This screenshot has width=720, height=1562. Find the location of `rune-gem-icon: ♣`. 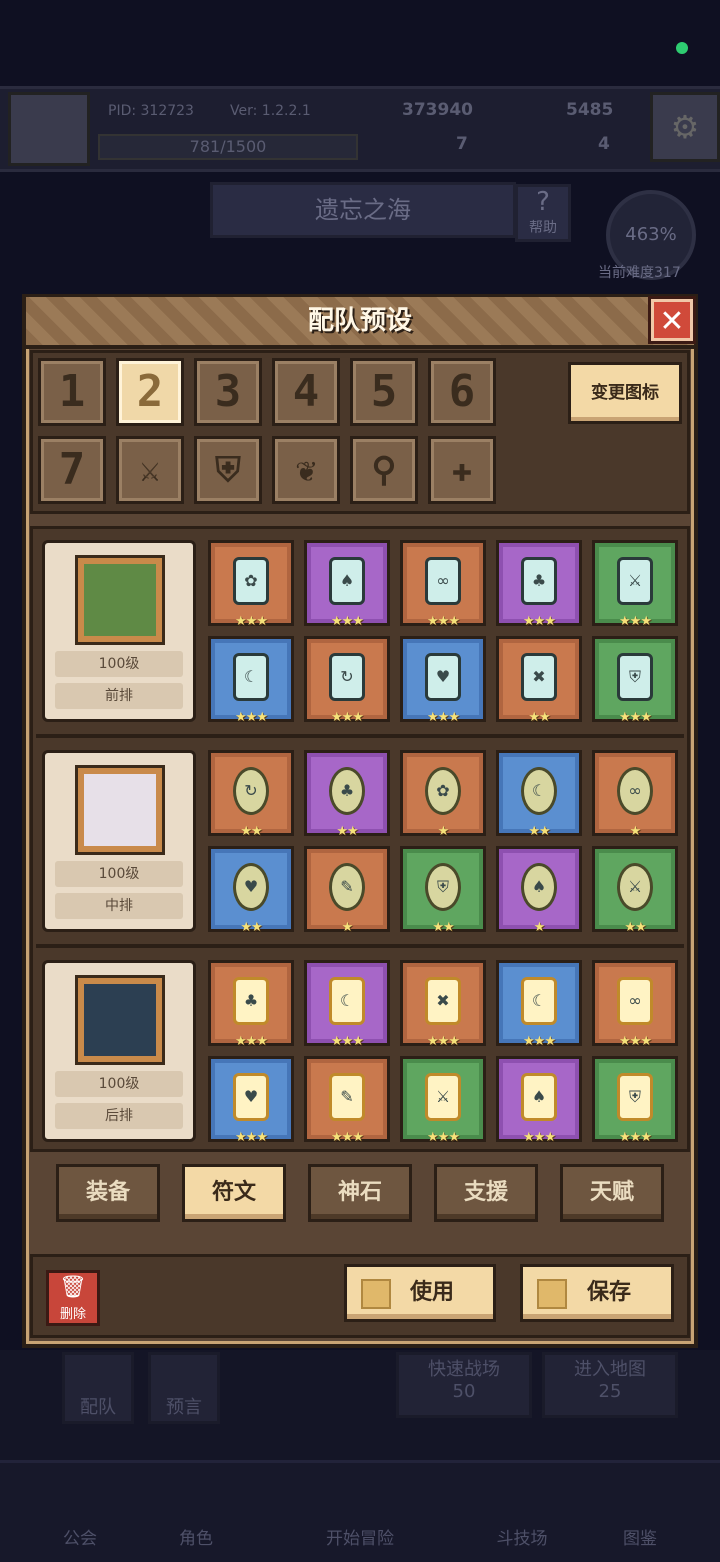

rune-gem-icon: ♣ is located at coordinates (251, 1001).